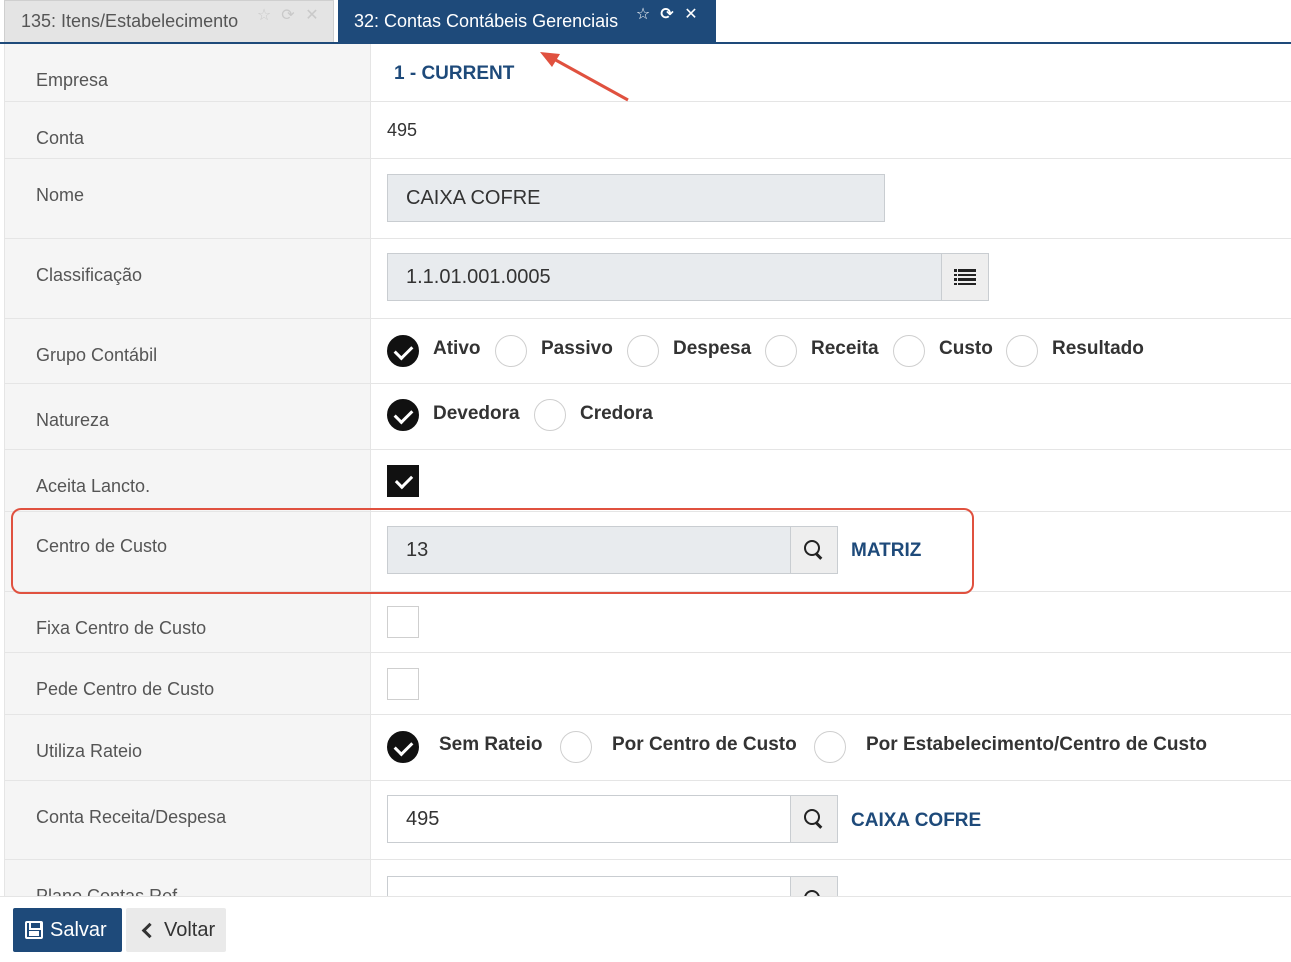 The image size is (1291, 962). I want to click on row-fixa-centro-custo: Fixa Centro de Custo, so click(648, 622).